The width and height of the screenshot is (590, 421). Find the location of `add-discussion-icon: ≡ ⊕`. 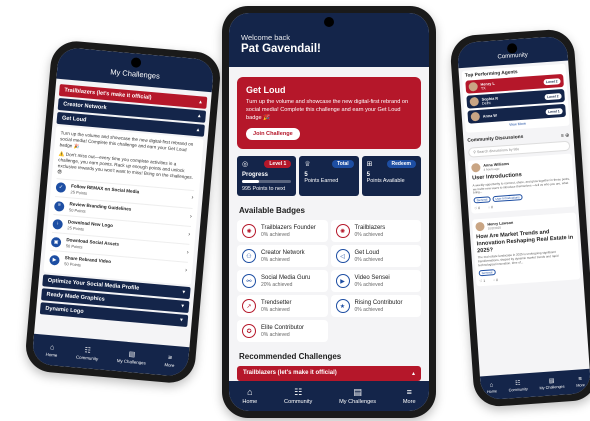

add-discussion-icon: ≡ ⊕ is located at coordinates (565, 135).